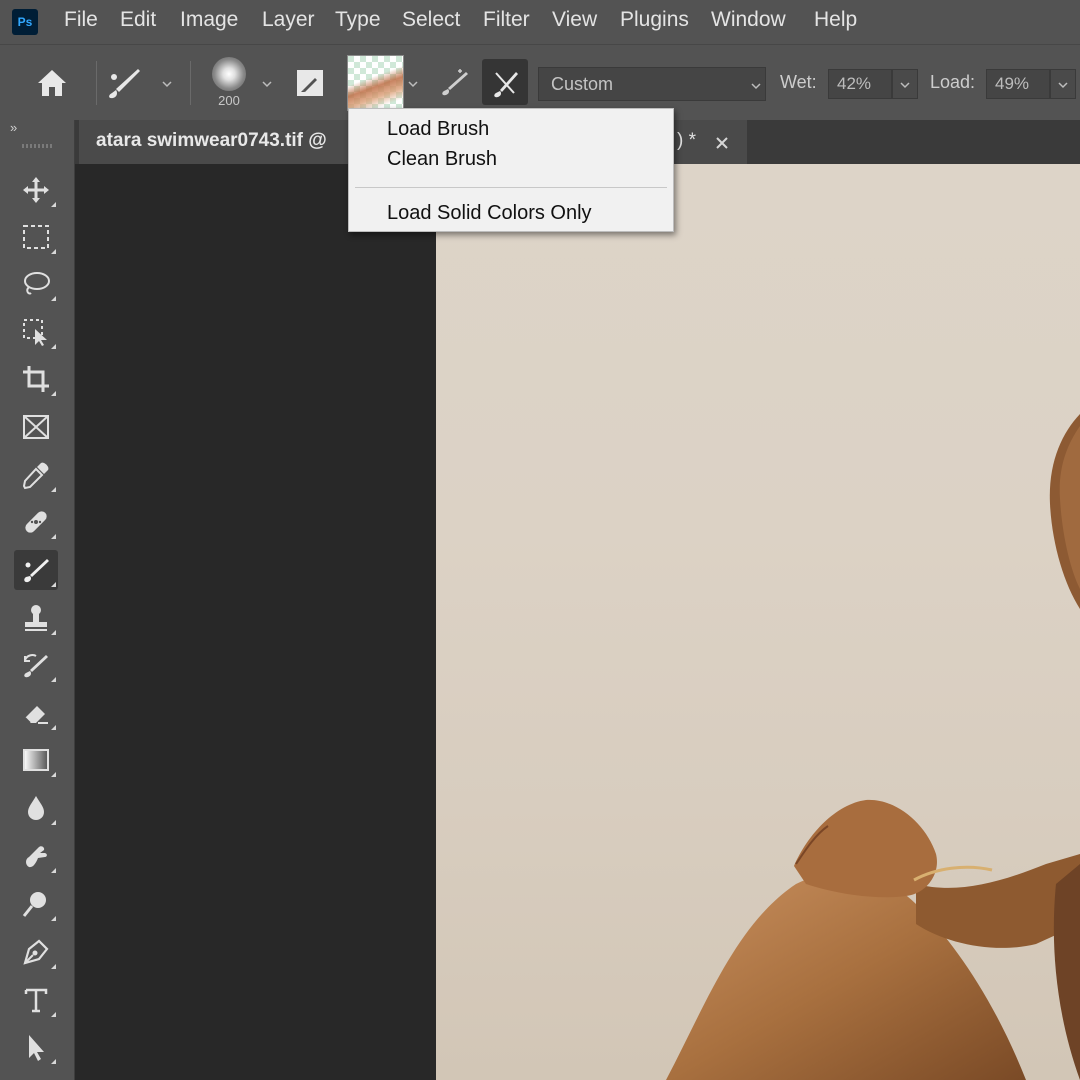 Image resolution: width=1080 pixels, height=1080 pixels. What do you see at coordinates (574, 20) in the screenshot?
I see `menu-view: View` at bounding box center [574, 20].